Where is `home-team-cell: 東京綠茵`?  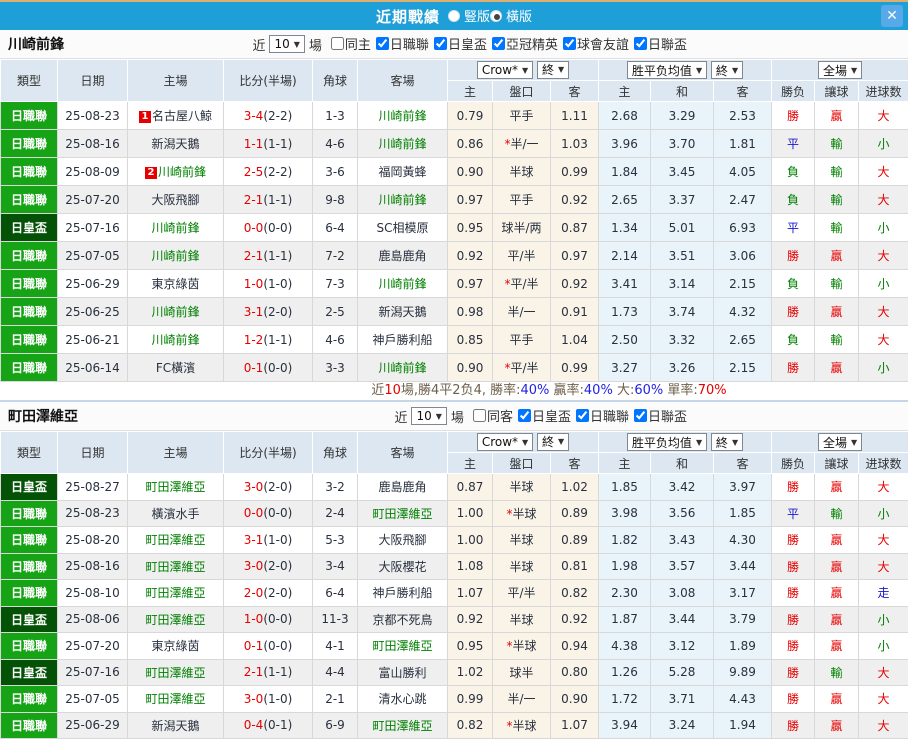 home-team-cell: 東京綠茵 is located at coordinates (175, 646).